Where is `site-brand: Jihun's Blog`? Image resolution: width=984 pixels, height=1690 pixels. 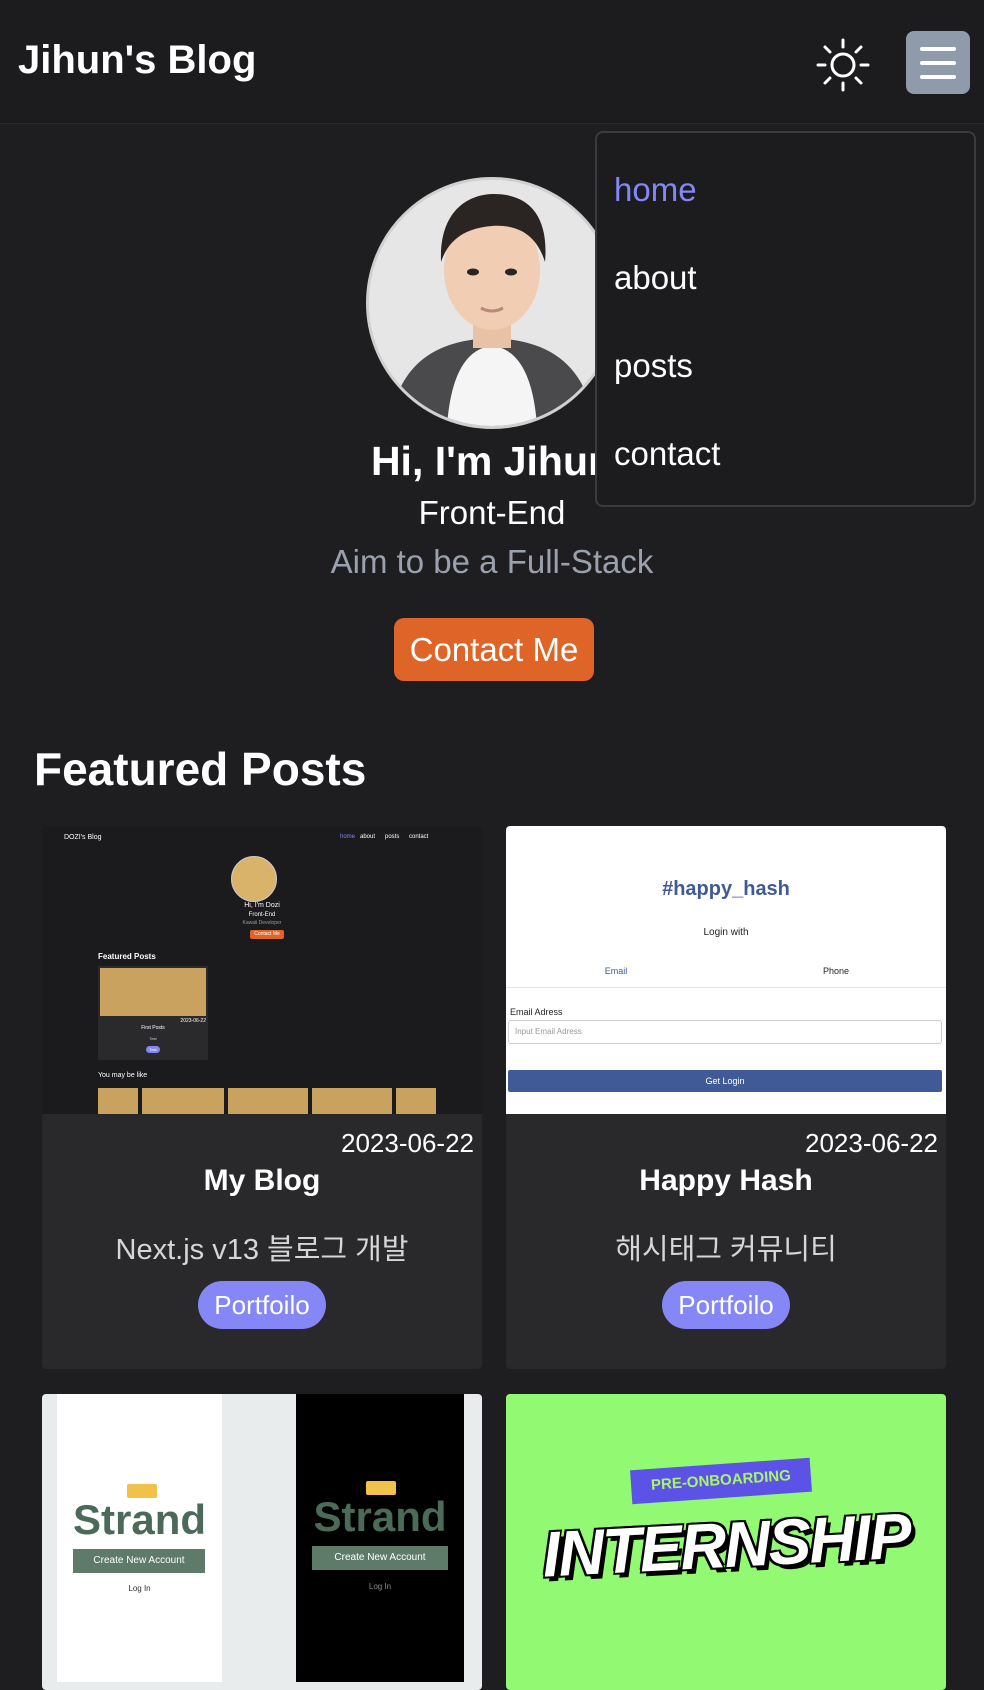 site-brand: Jihun's Blog is located at coordinates (137, 60).